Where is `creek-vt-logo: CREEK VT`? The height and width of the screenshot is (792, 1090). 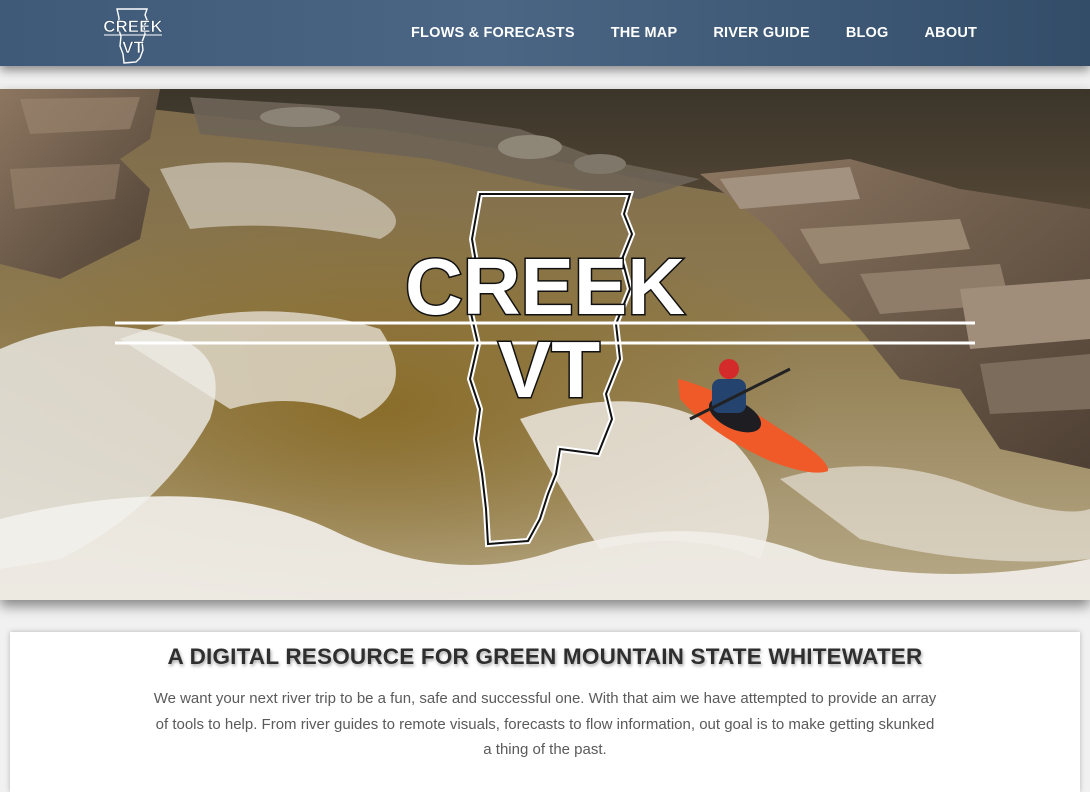 creek-vt-logo: CREEK VT is located at coordinates (133, 35).